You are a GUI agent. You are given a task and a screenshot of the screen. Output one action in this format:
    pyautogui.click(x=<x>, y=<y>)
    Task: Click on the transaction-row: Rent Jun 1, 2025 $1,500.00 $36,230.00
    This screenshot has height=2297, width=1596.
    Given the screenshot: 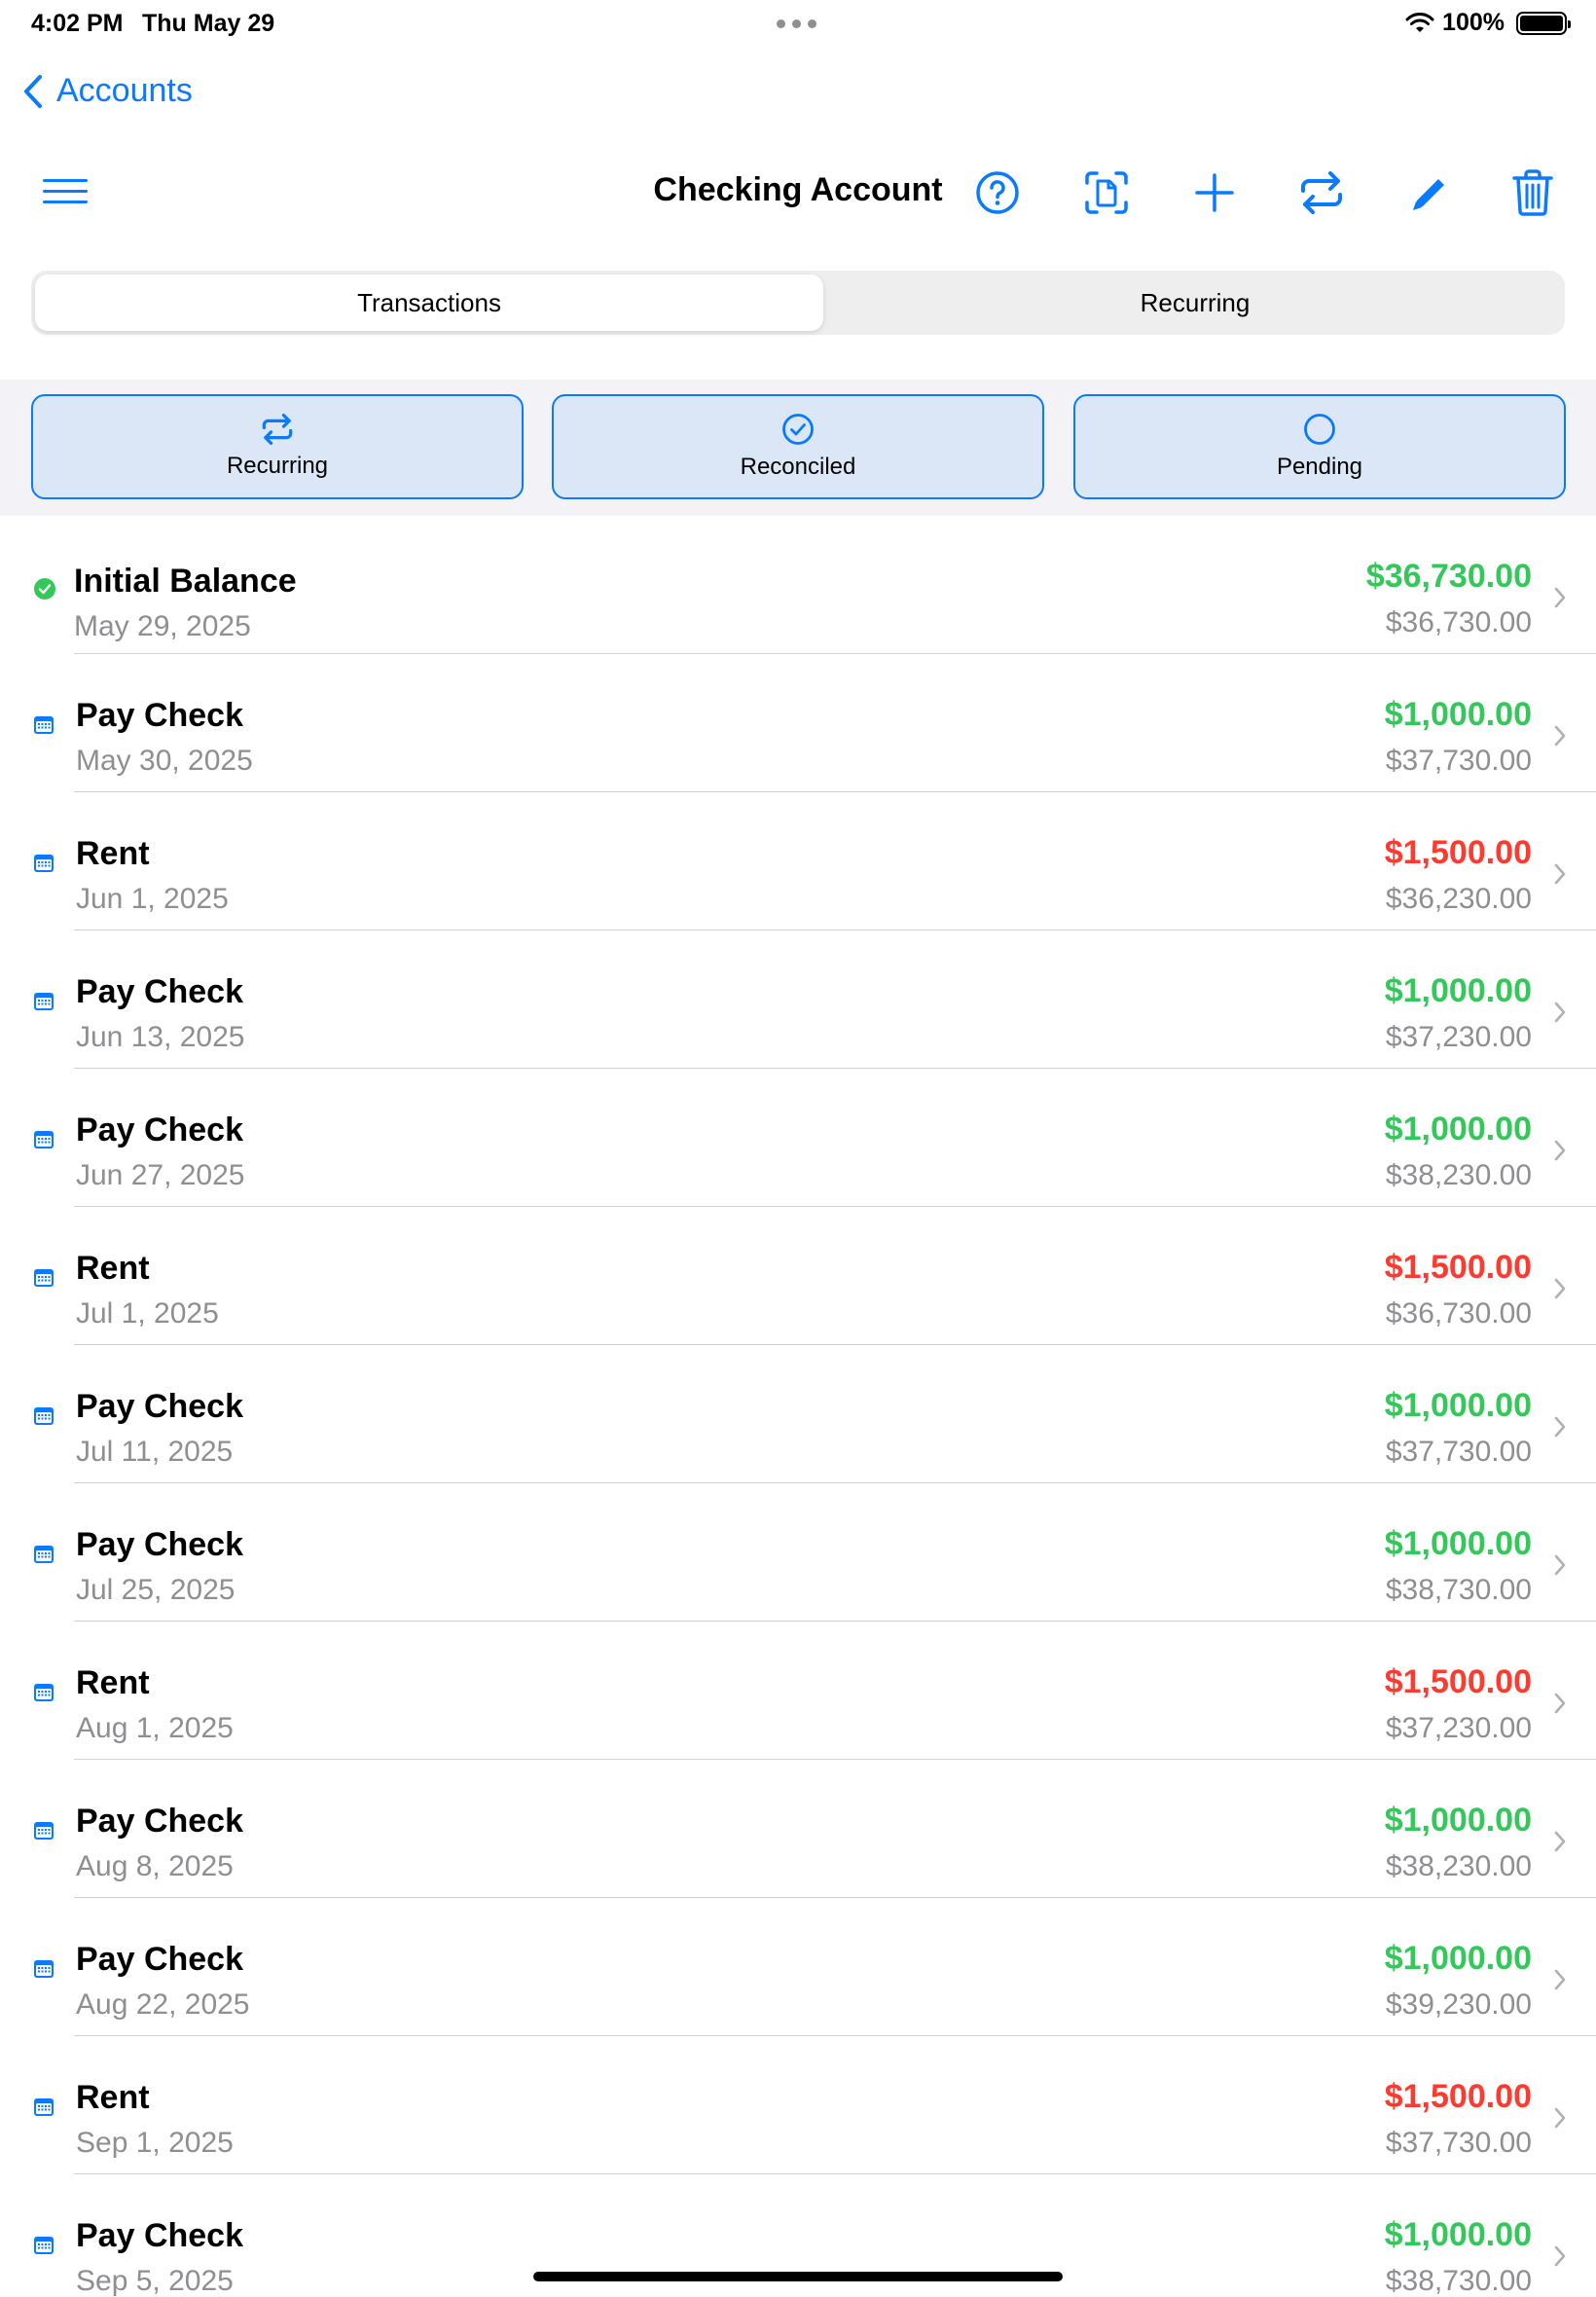 What is the action you would take?
    pyautogui.click(x=798, y=861)
    